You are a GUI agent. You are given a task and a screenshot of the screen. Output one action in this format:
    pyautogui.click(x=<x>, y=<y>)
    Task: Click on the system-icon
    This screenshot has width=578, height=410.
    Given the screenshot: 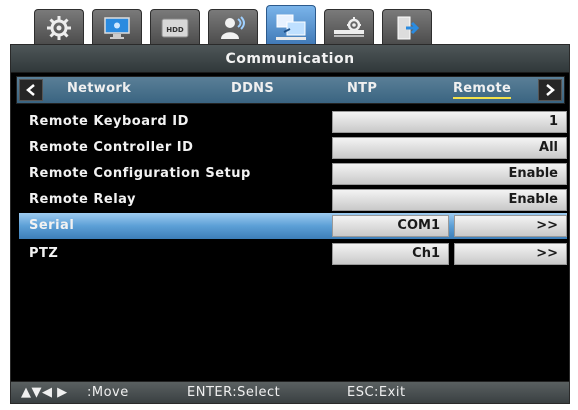 What is the action you would take?
    pyautogui.click(x=349, y=28)
    